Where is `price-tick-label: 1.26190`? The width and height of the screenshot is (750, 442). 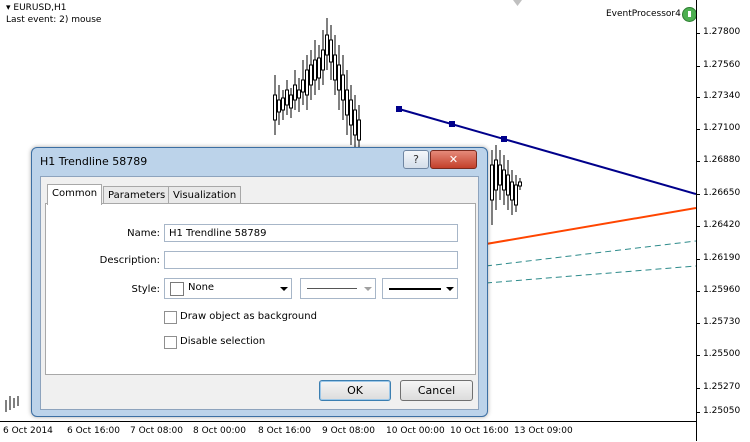 price-tick-label: 1.26190 is located at coordinates (722, 258).